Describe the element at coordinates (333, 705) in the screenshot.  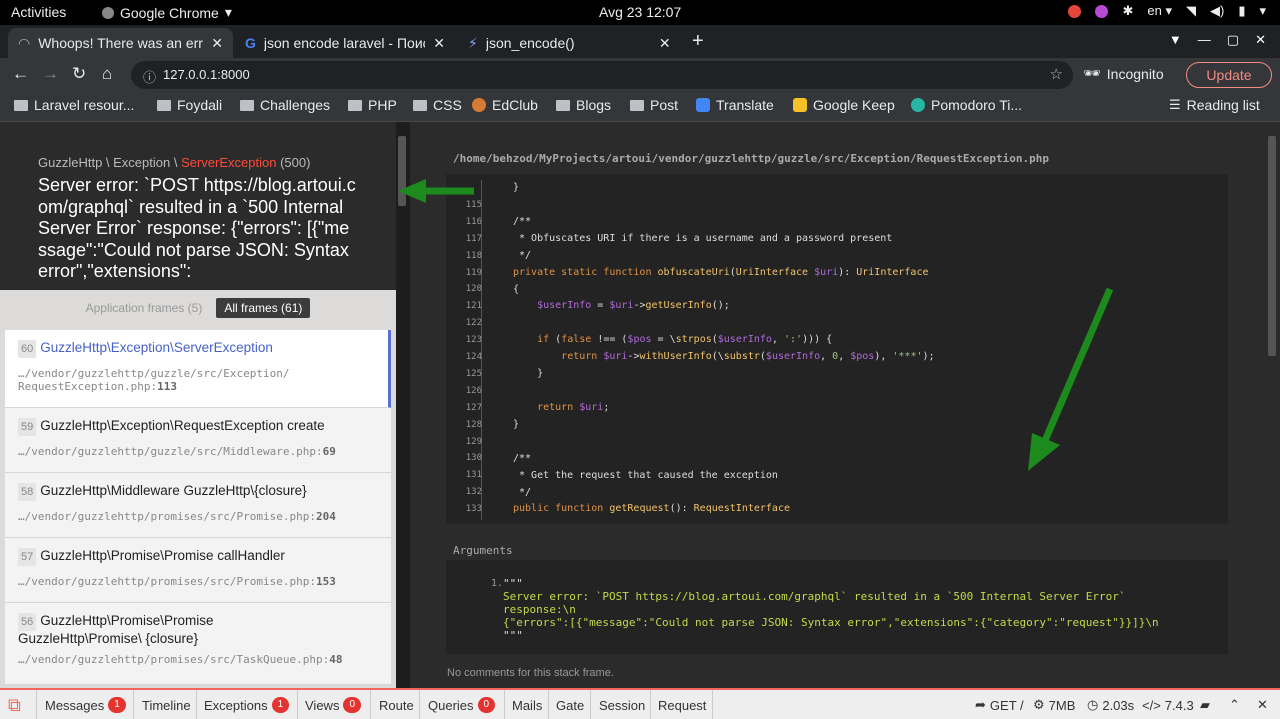
I see `views-tab: Views 0` at that location.